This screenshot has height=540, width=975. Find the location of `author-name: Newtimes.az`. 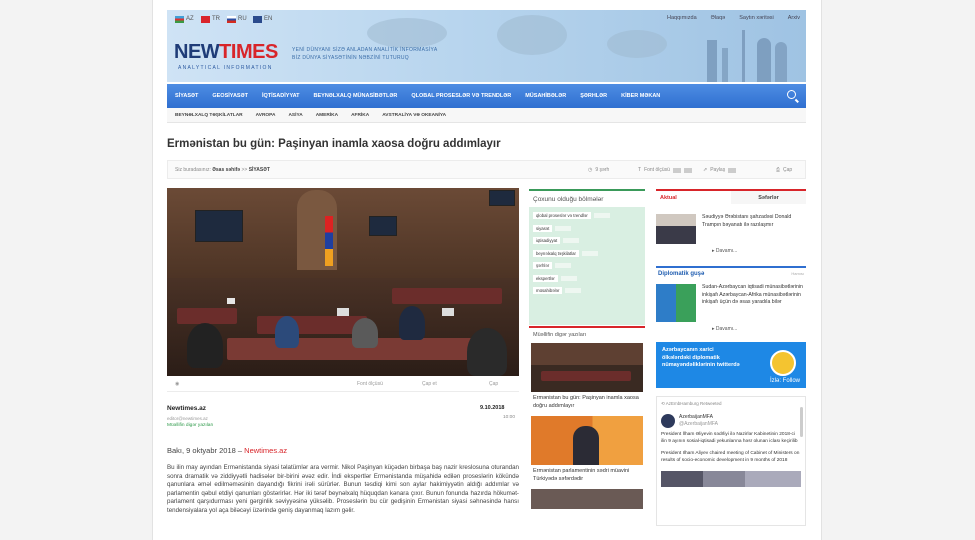

author-name: Newtimes.az is located at coordinates (186, 408).